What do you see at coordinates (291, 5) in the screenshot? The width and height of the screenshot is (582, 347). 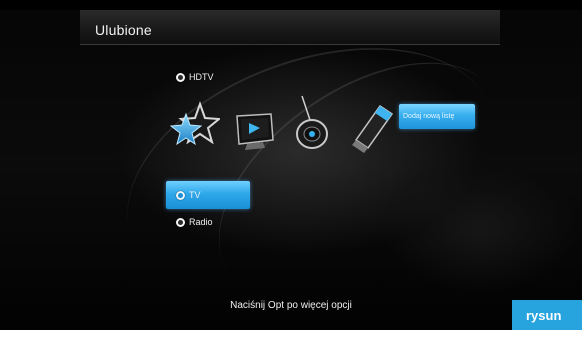 I see `top-band` at bounding box center [291, 5].